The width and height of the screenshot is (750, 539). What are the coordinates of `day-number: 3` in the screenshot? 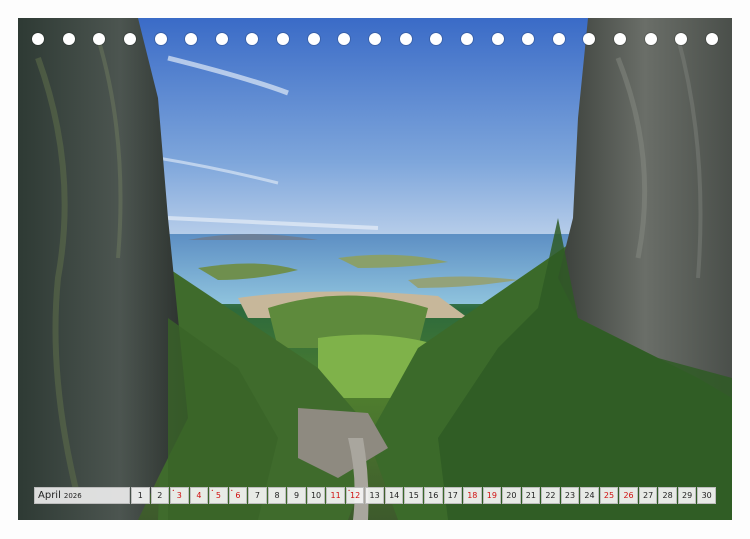 It's located at (179, 495).